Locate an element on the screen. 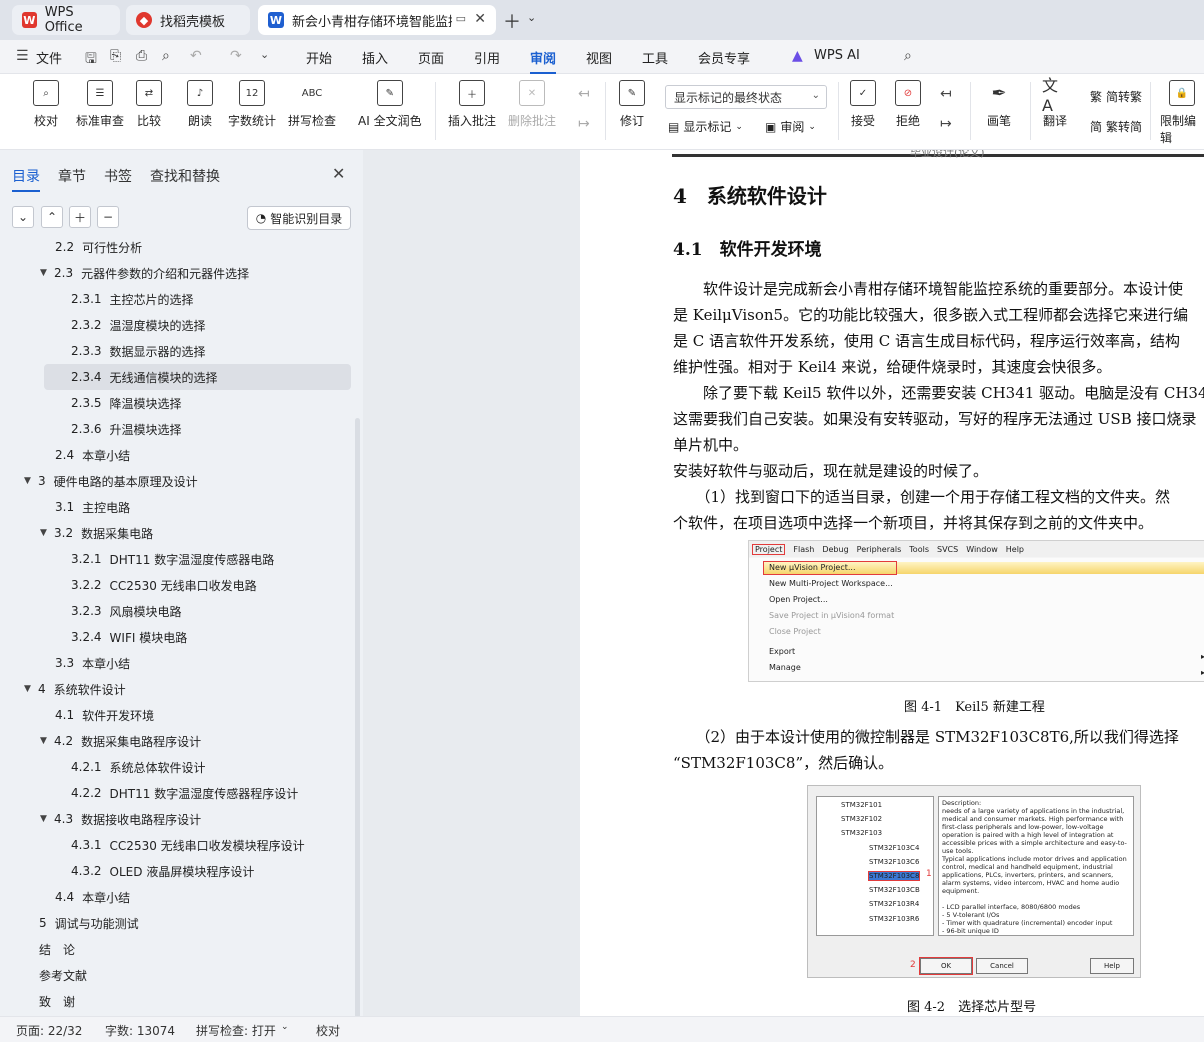 Image resolution: width=1204 pixels, height=1042 pixels. expand-down-button: ⌄ is located at coordinates (23, 217).